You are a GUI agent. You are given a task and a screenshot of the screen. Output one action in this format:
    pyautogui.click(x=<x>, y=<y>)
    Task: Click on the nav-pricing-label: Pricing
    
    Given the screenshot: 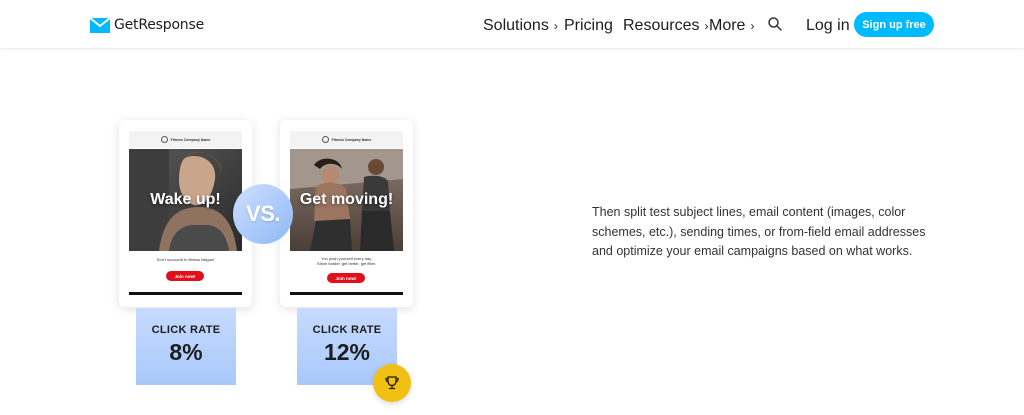 What is the action you would take?
    pyautogui.click(x=588, y=25)
    